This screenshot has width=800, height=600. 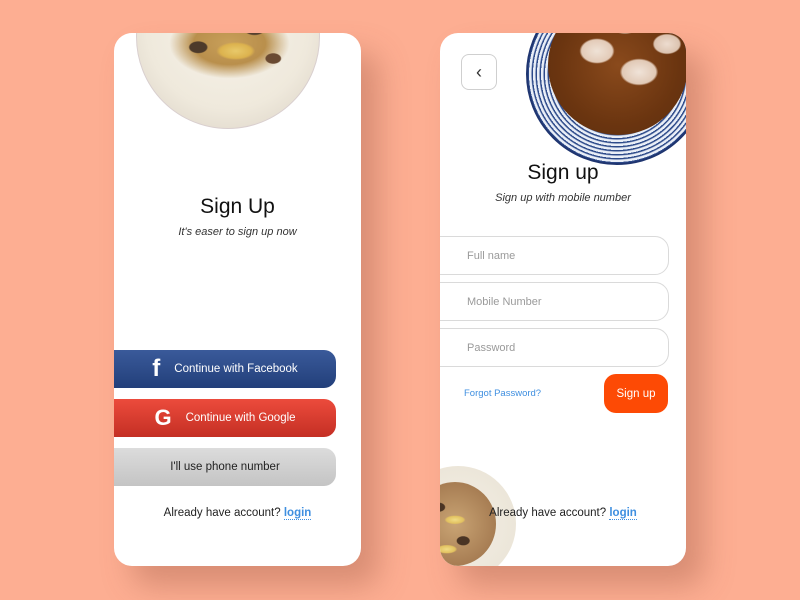 What do you see at coordinates (237, 206) in the screenshot?
I see `page-title: Sign Up` at bounding box center [237, 206].